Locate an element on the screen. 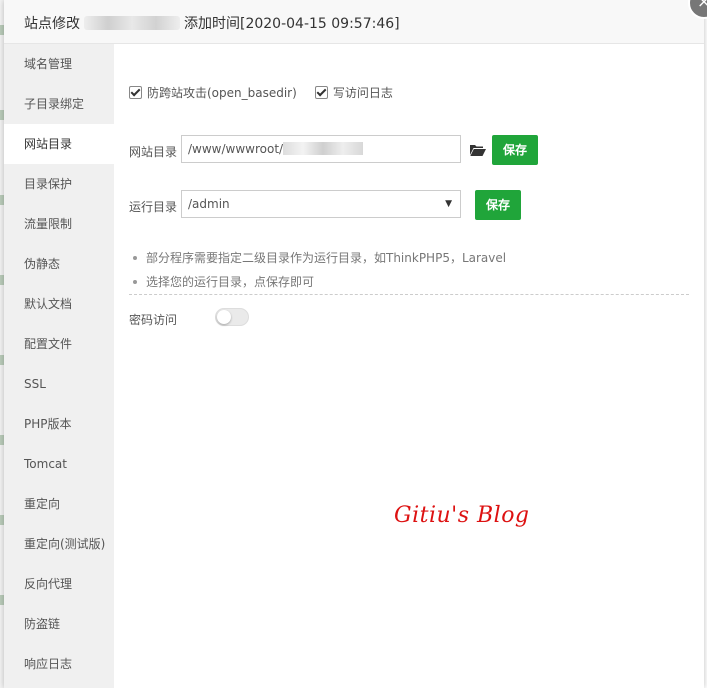 The height and width of the screenshot is (688, 707). sidebar-item: 目录保护 is located at coordinates (59, 184).